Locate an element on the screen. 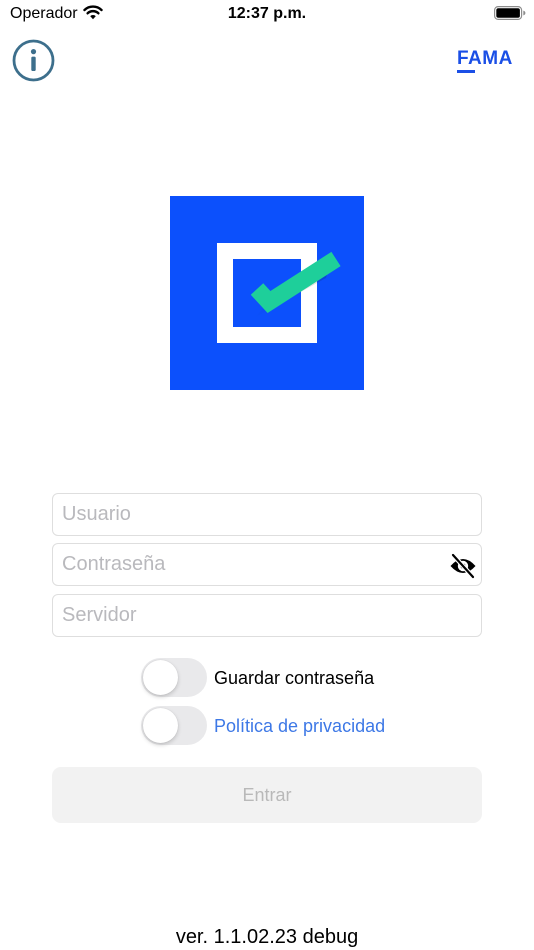 This screenshot has width=534, height=950. privacy-toggle is located at coordinates (174, 725).